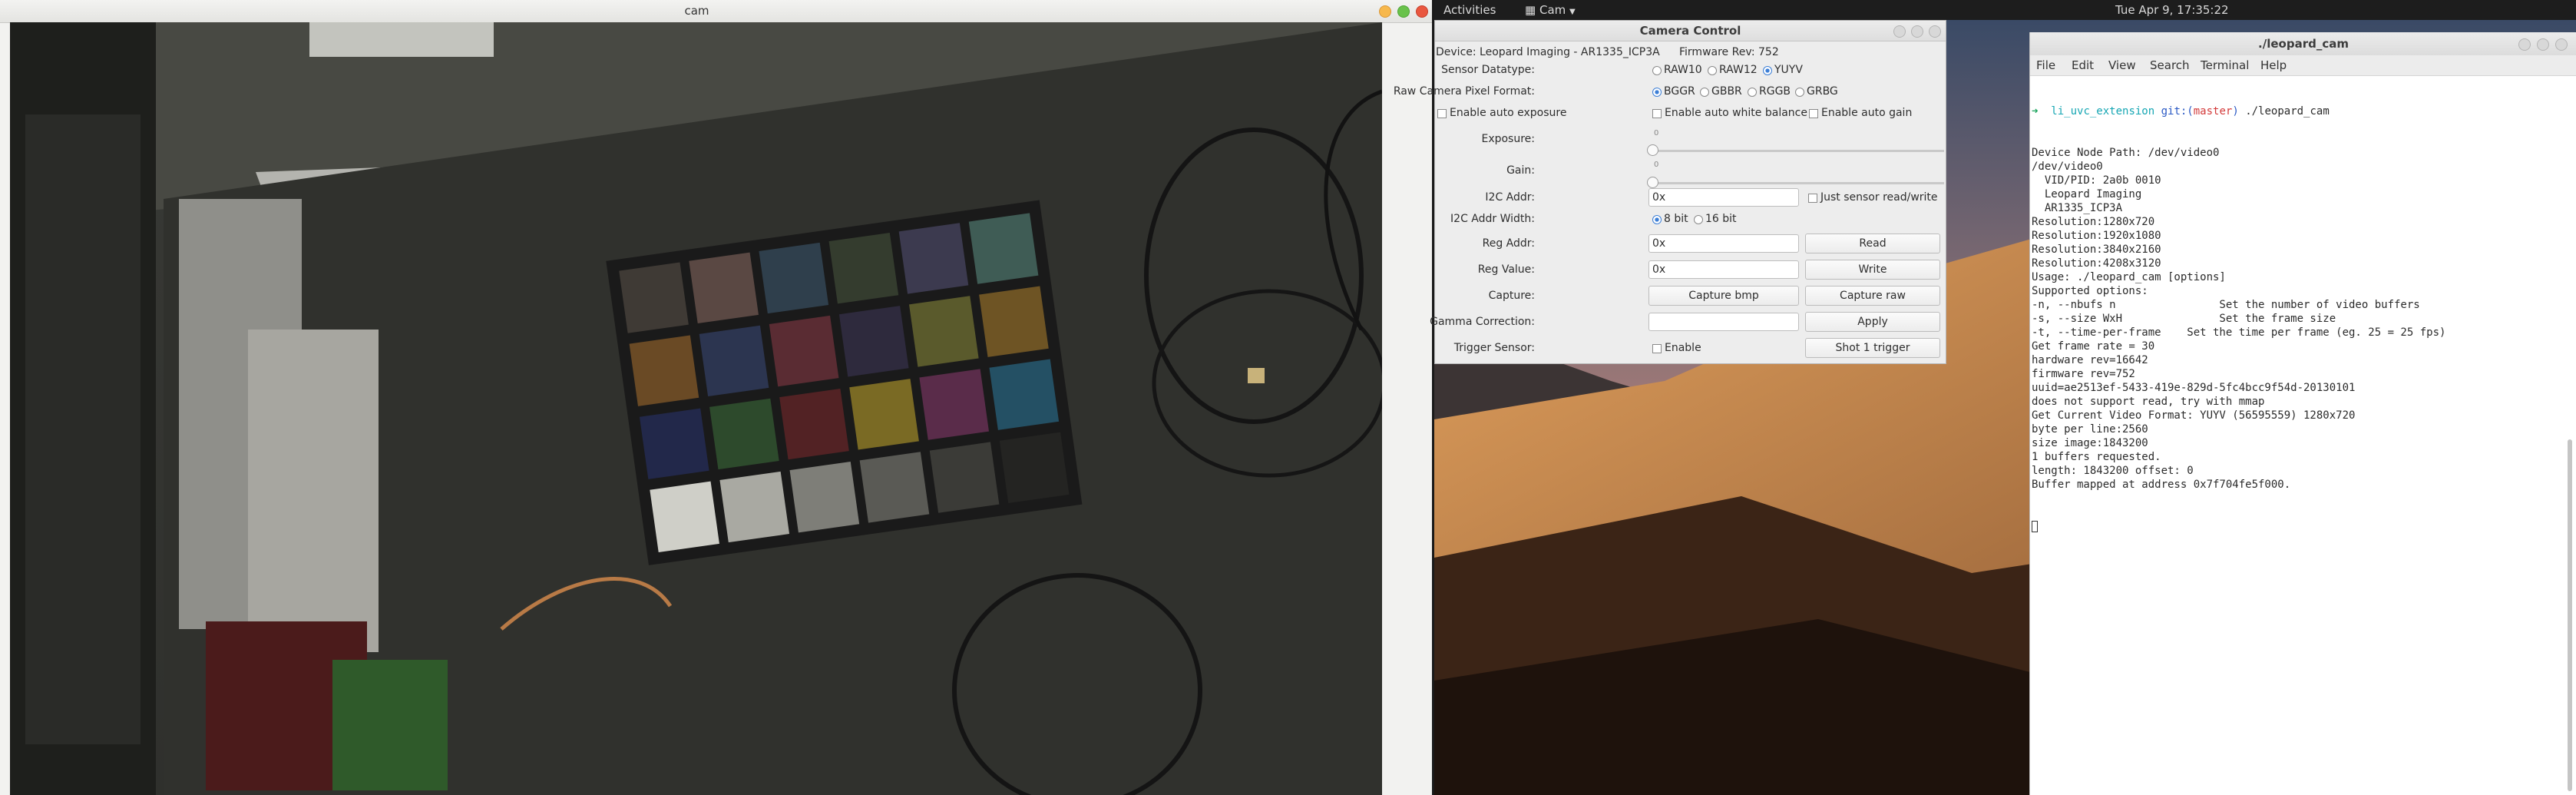 The image size is (2576, 795). I want to click on menu-file: File, so click(2045, 65).